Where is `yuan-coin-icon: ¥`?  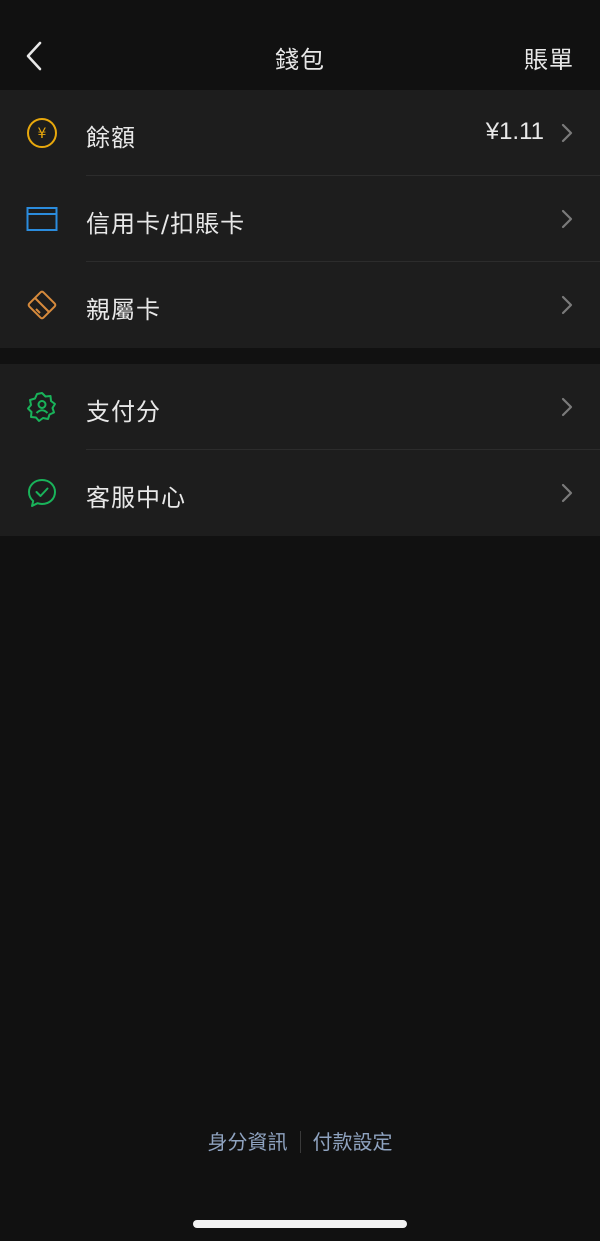 yuan-coin-icon: ¥ is located at coordinates (42, 133).